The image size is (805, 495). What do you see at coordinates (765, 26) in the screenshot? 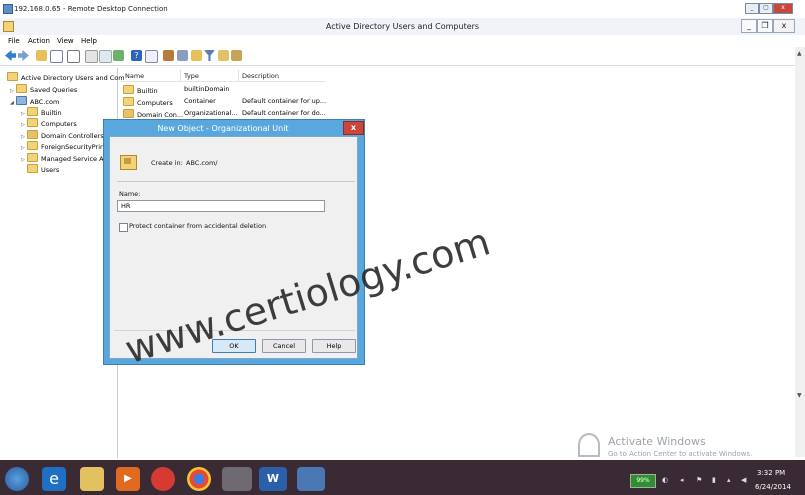
I see `restore-button: ❐` at bounding box center [765, 26].